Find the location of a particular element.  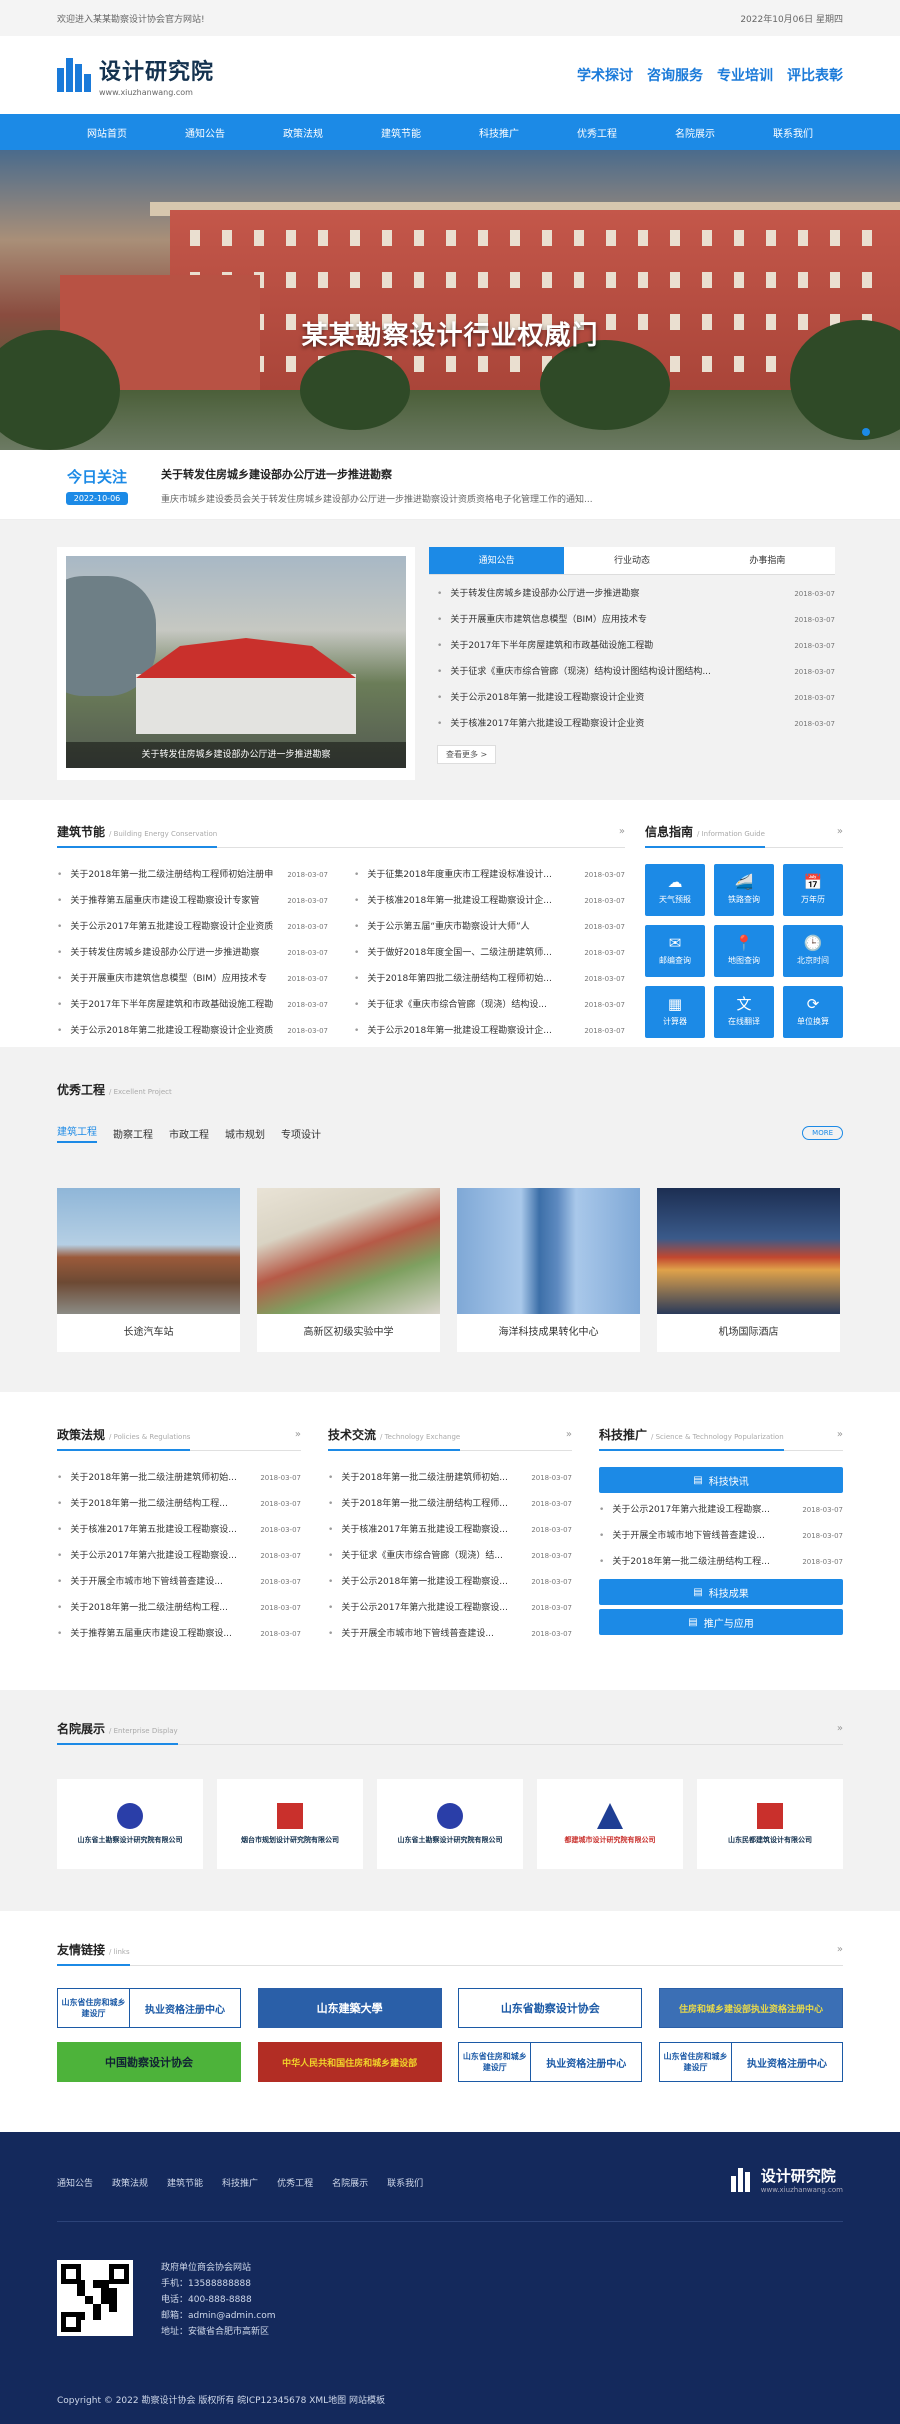

header-link: 咨询服务 is located at coordinates (675, 75).